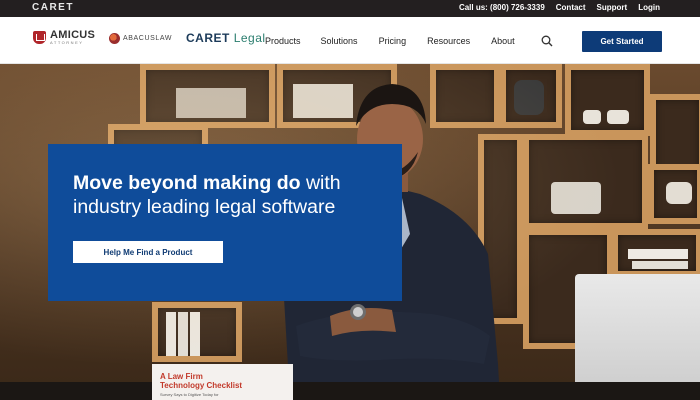 This screenshot has height=400, width=700. What do you see at coordinates (39, 37) in the screenshot?
I see `amicus-emblem-icon` at bounding box center [39, 37].